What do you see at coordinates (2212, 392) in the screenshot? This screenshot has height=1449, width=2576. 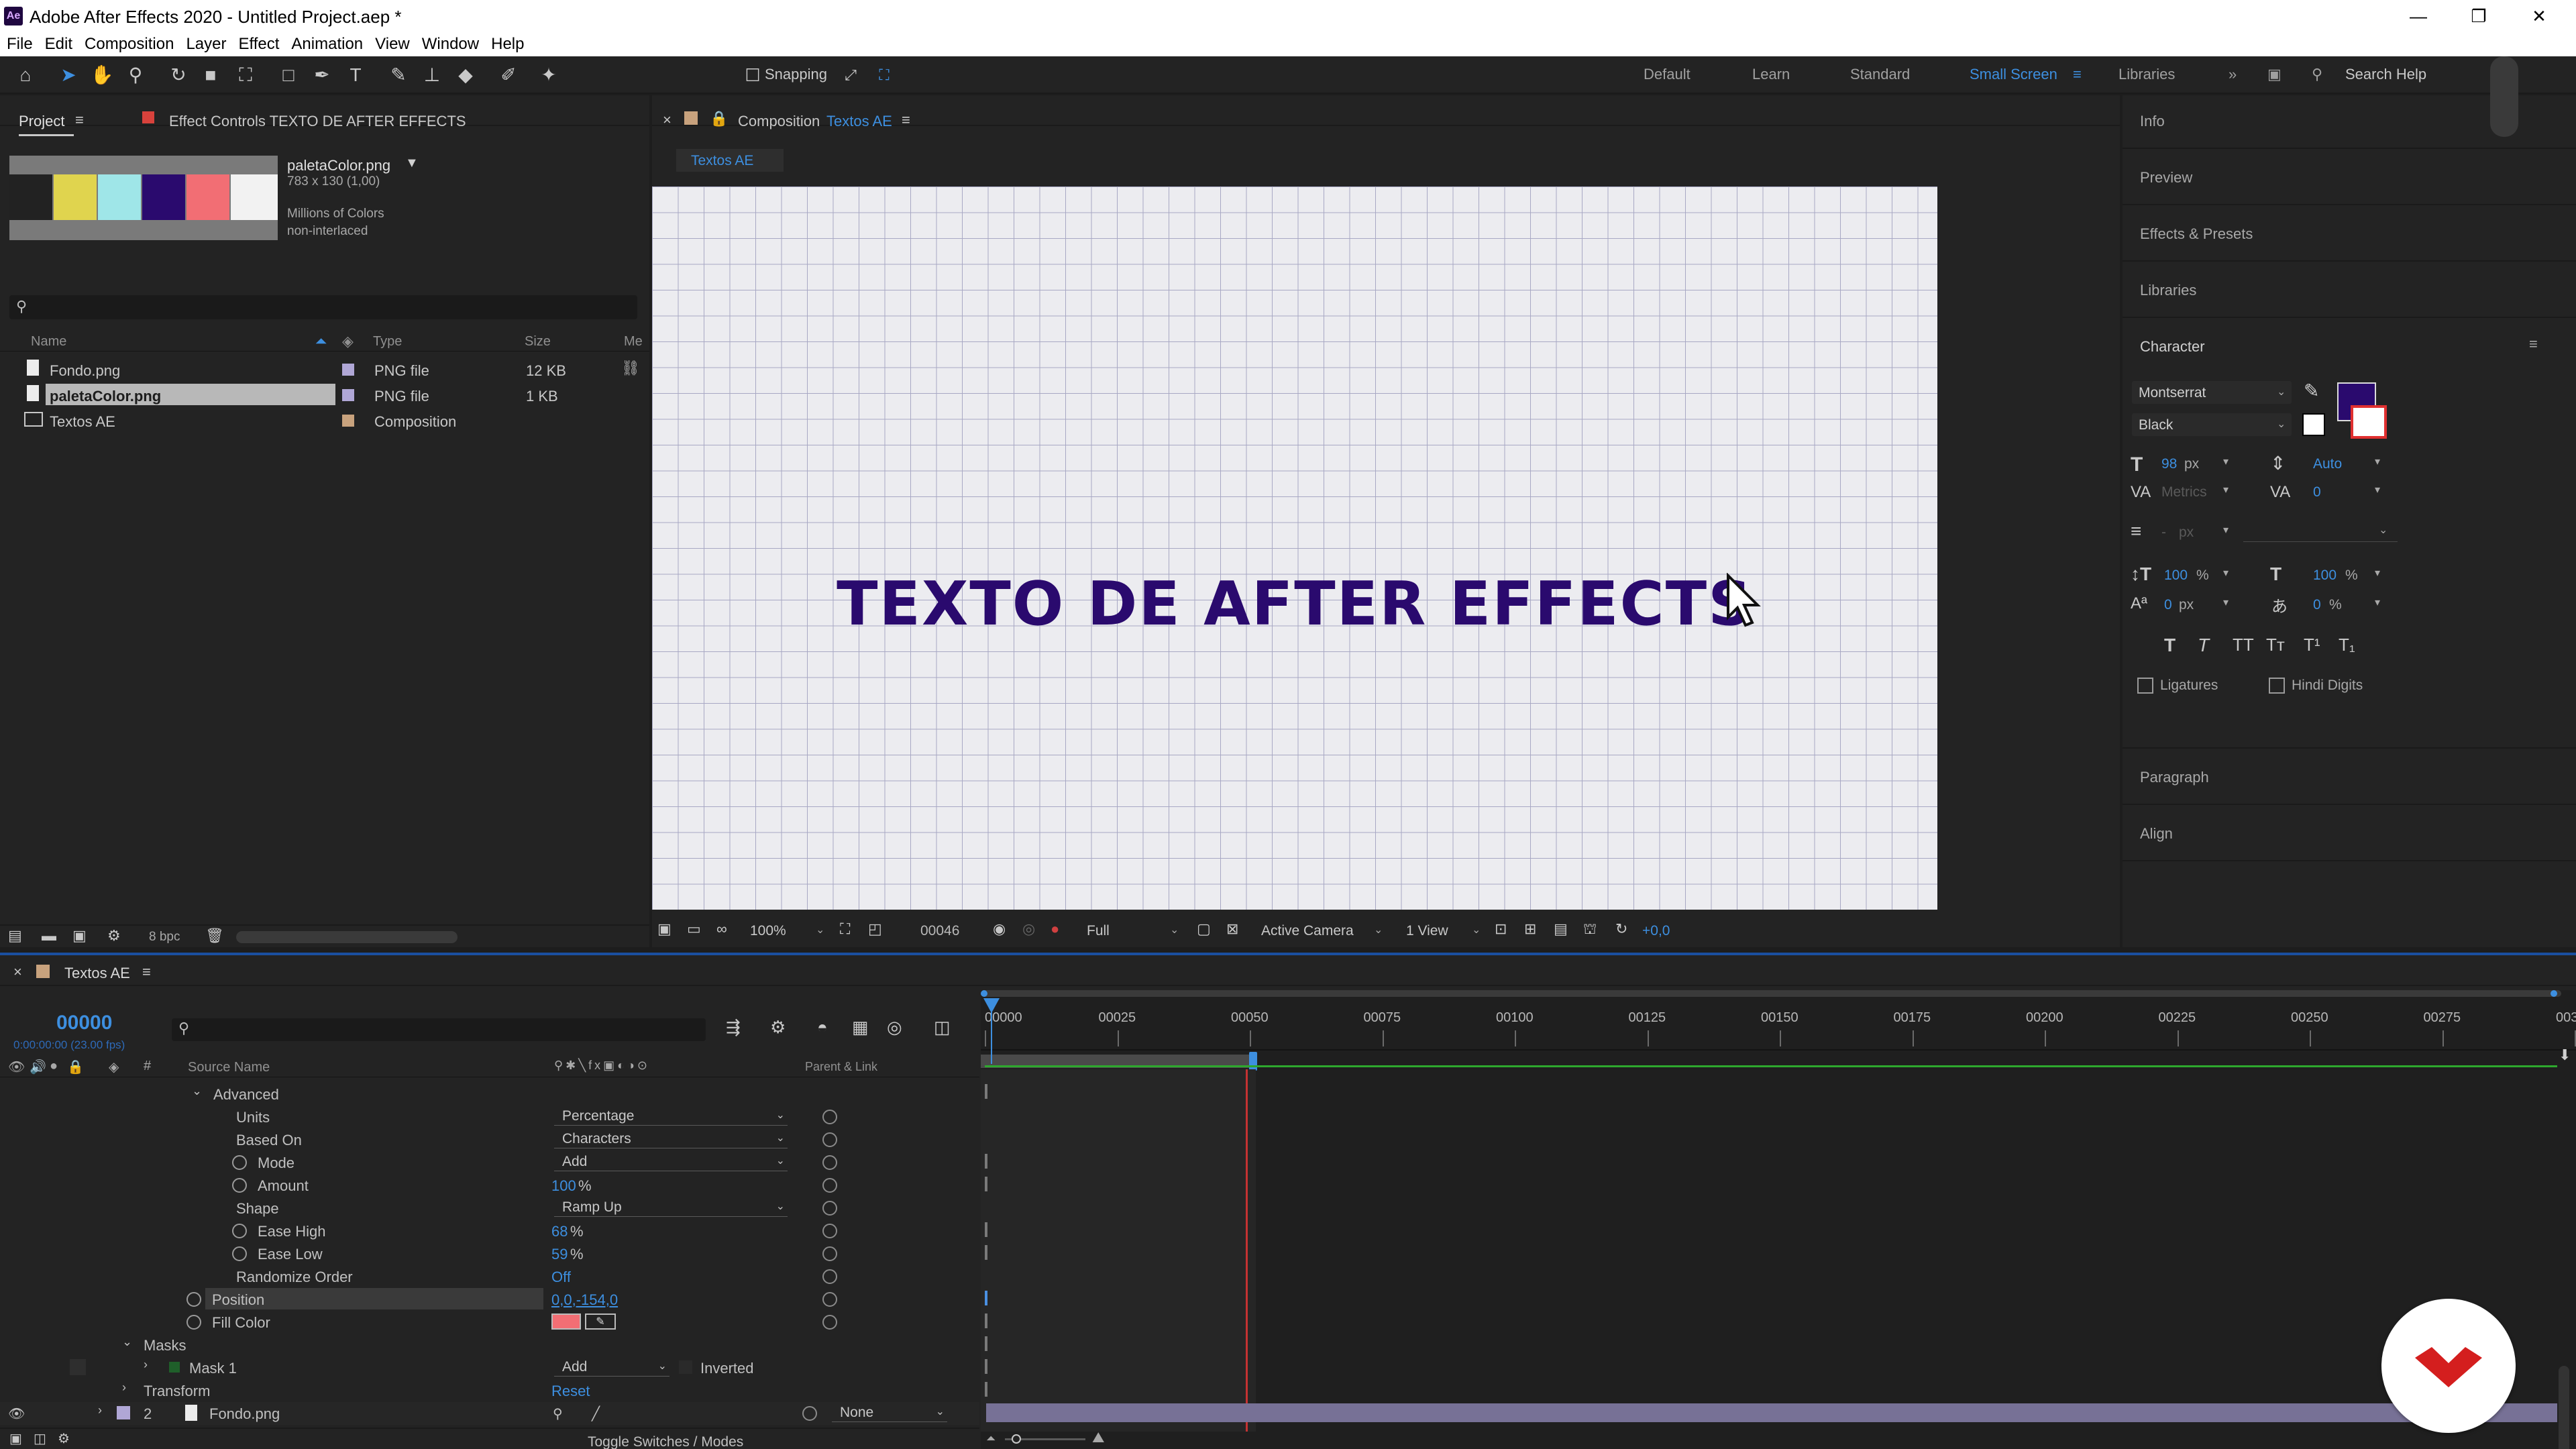 I see `font-family-select: Montserrat ⌄` at bounding box center [2212, 392].